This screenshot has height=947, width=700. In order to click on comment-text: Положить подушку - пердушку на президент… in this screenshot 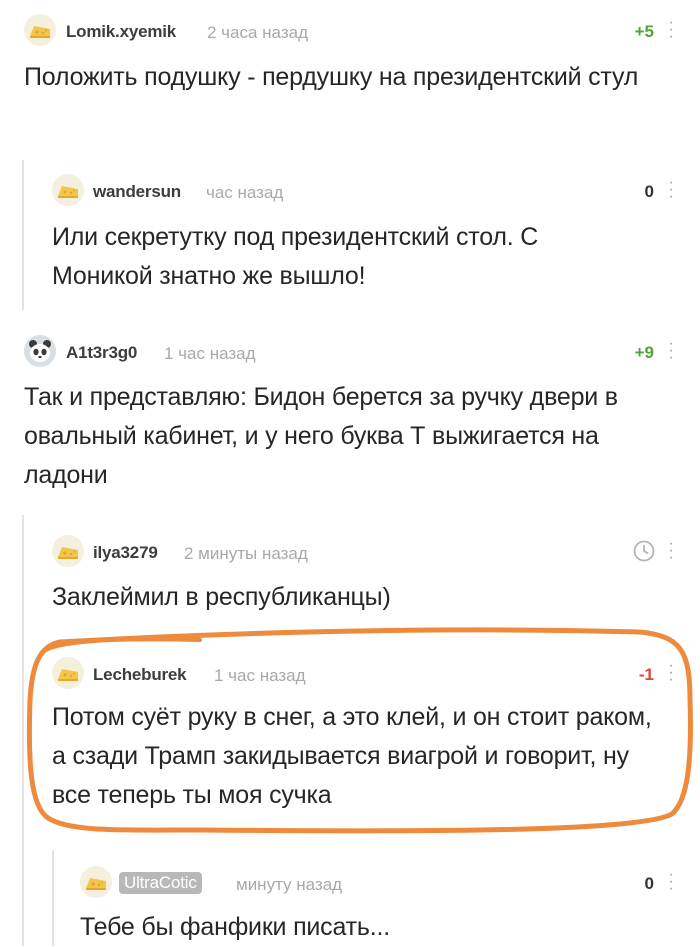, I will do `click(331, 77)`.